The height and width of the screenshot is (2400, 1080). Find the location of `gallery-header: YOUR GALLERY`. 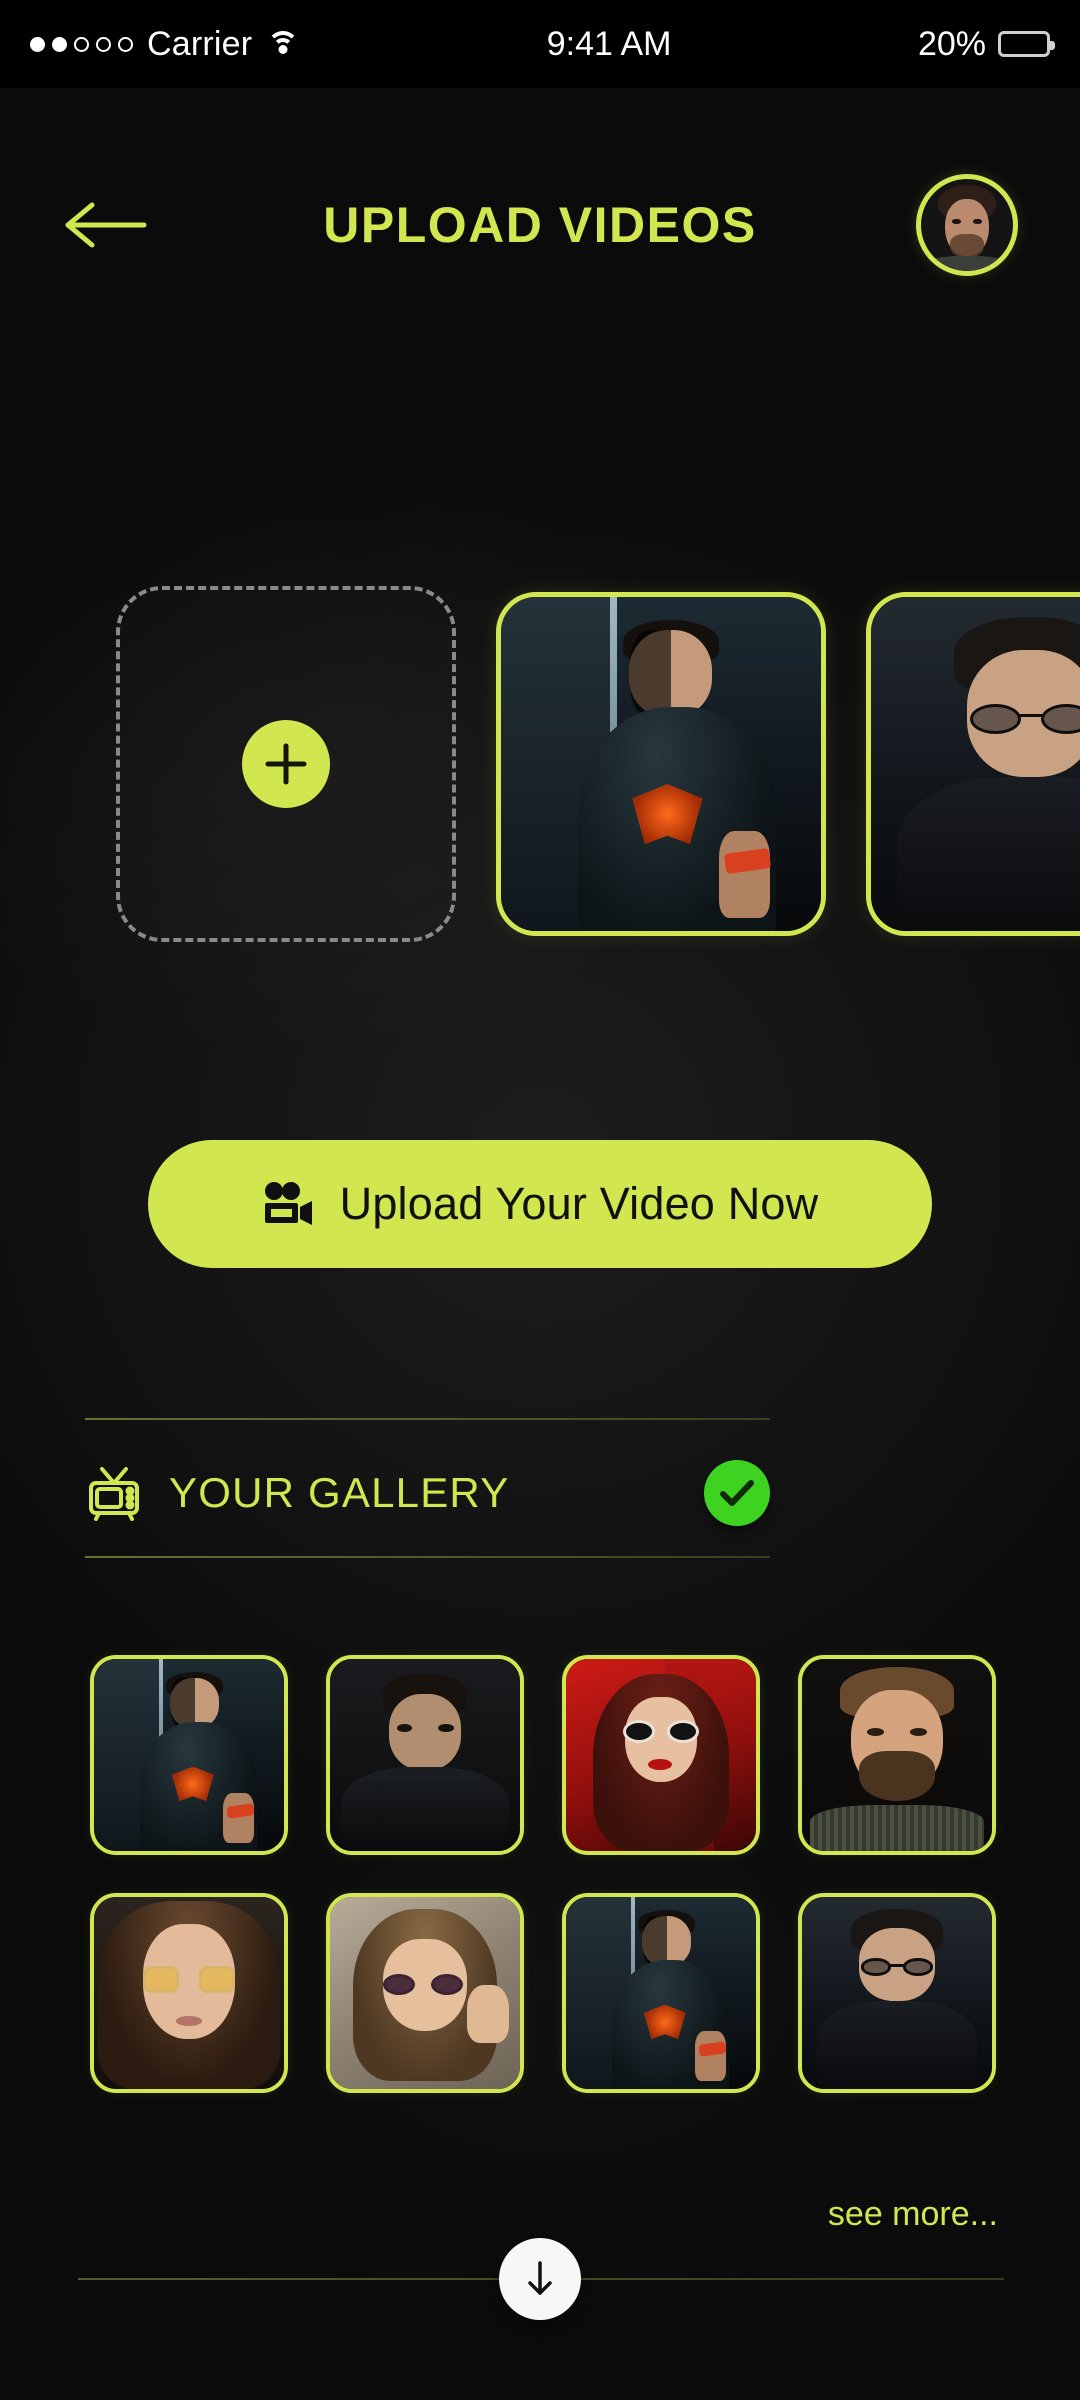

gallery-header: YOUR GALLERY is located at coordinates (427, 1493).